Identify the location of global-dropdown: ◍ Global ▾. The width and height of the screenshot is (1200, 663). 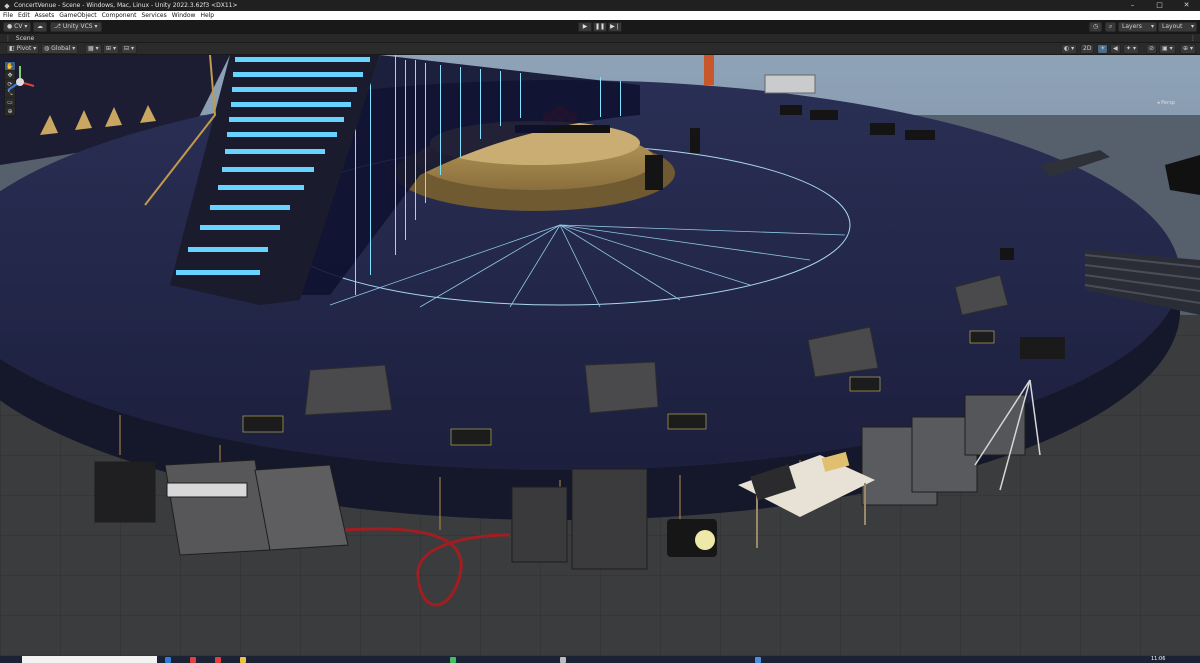
(60, 49).